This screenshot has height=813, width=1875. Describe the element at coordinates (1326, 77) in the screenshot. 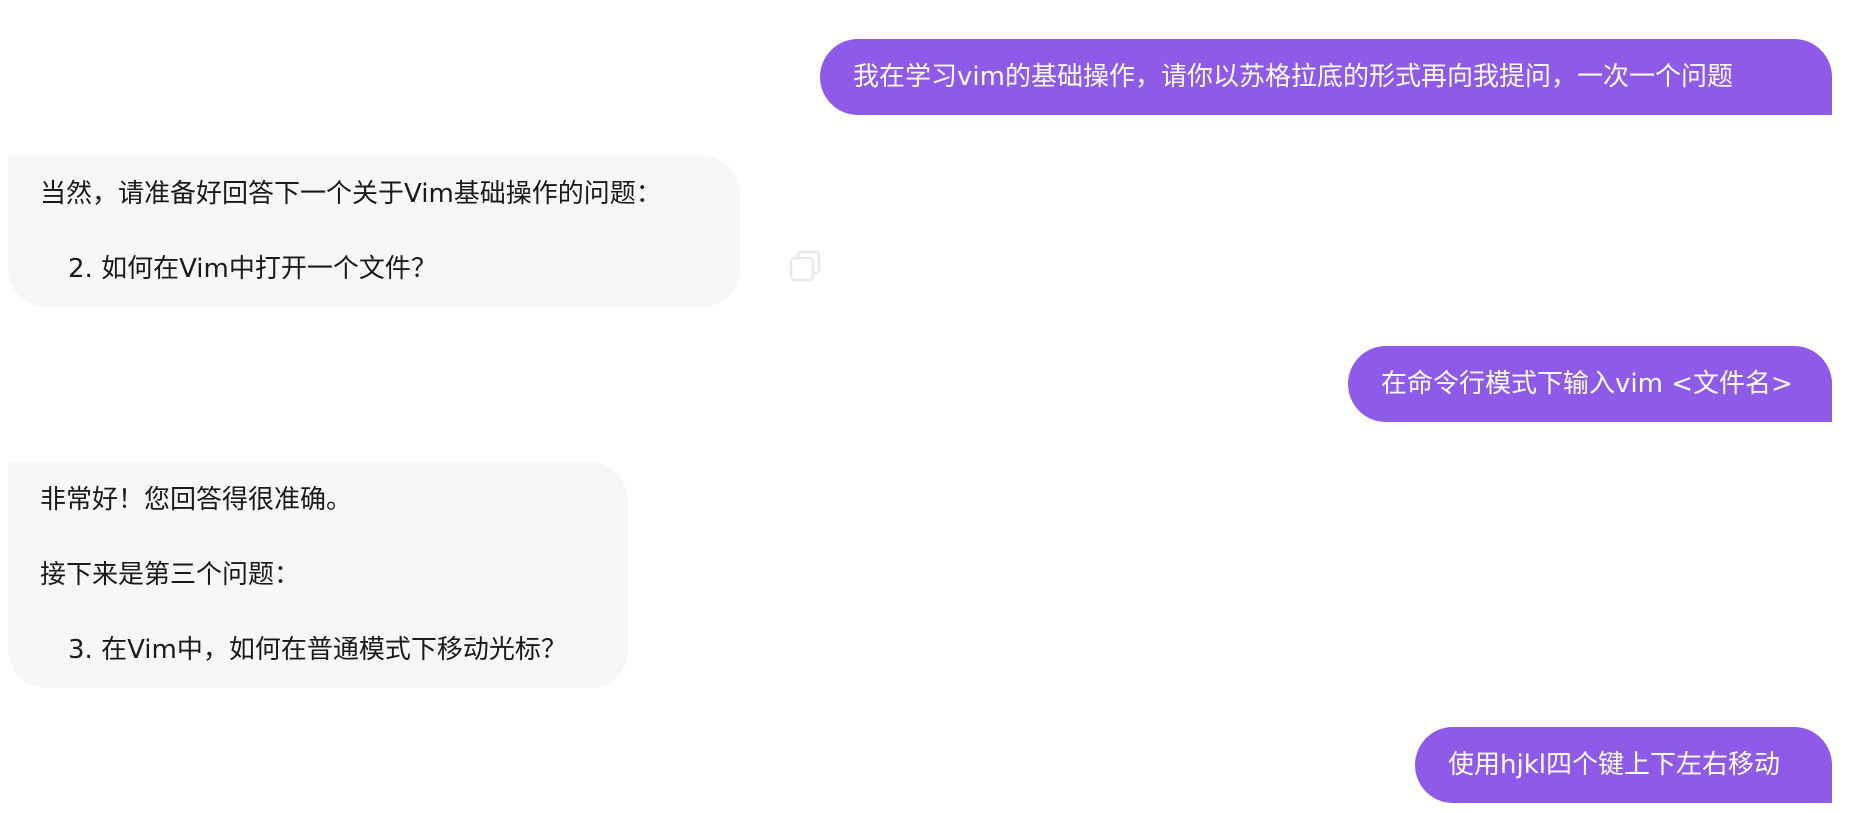

I see `user-message: 我在学习vim的基础操作，请你以苏格拉底的形式再向我提问，一次一个问题` at that location.